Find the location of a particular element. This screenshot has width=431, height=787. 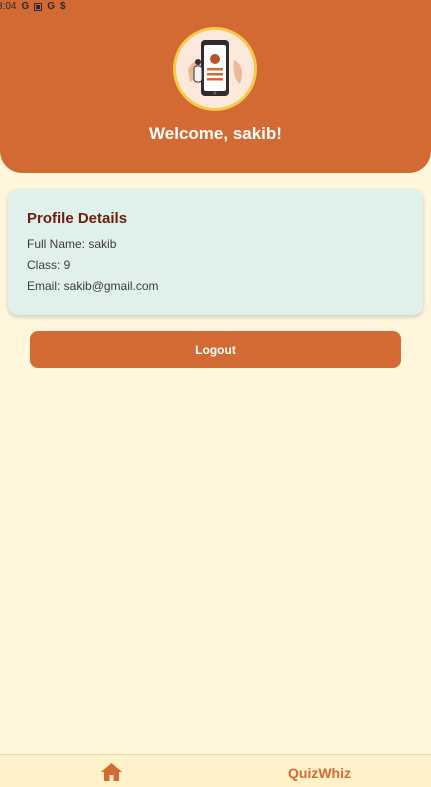

welcome-heading: Welcome, sakib! is located at coordinates (215, 133).